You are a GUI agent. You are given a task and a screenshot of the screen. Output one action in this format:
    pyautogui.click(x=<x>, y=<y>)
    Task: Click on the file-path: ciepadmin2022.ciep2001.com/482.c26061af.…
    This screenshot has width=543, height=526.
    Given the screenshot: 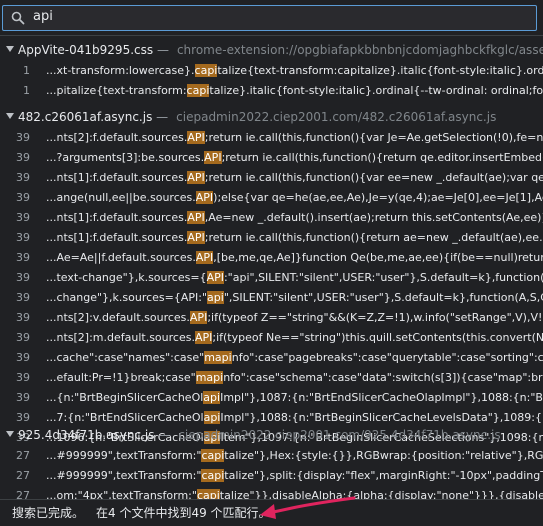 What is the action you would take?
    pyautogui.click(x=336, y=117)
    